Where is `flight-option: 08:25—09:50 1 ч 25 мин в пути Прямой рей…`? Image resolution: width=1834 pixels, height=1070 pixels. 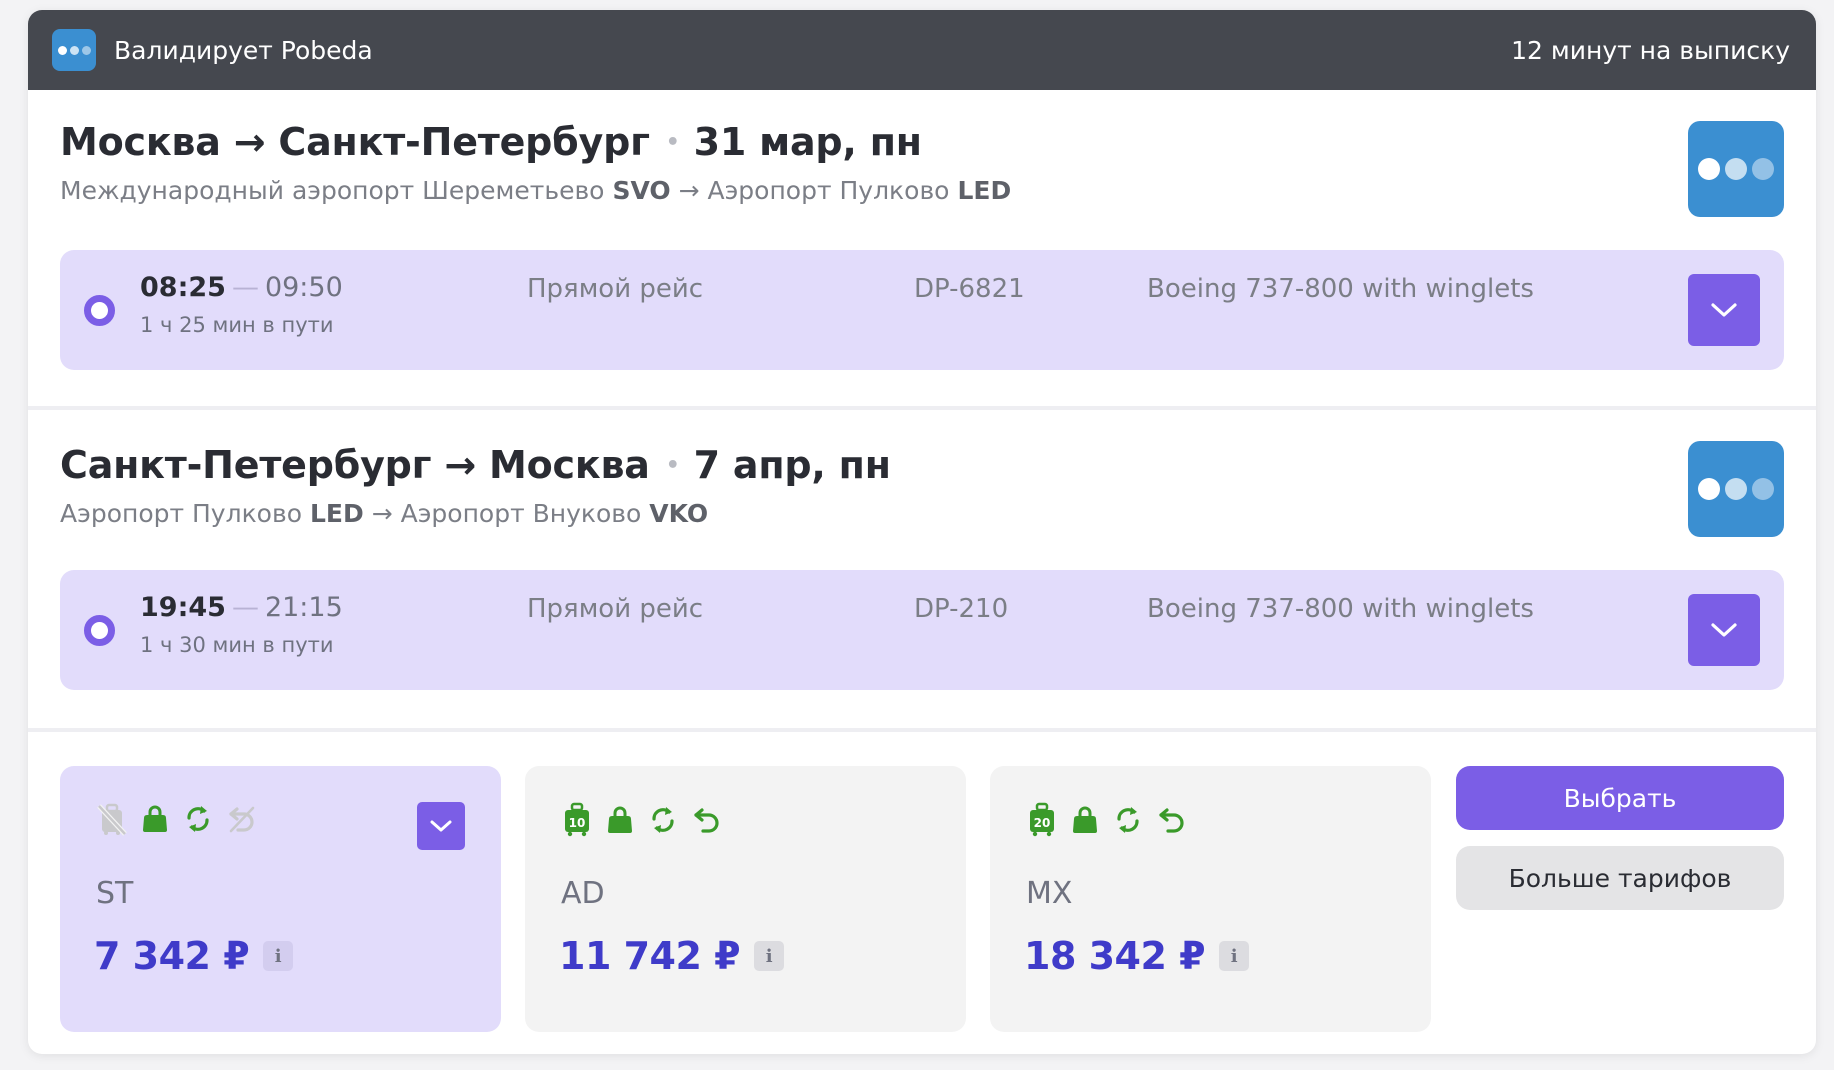
flight-option: 08:25—09:50 1 ч 25 мин в пути Прямой рей… is located at coordinates (922, 310).